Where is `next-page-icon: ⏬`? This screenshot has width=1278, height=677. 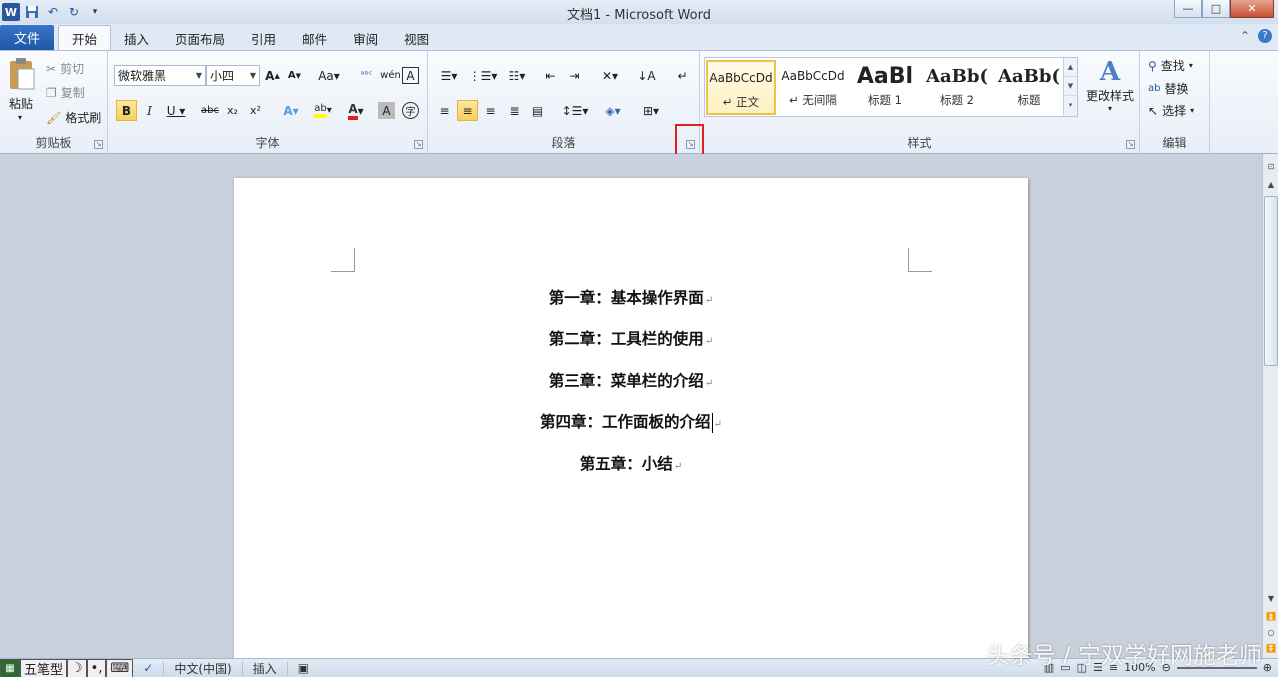 next-page-icon: ⏬ is located at coordinates (1271, 649).